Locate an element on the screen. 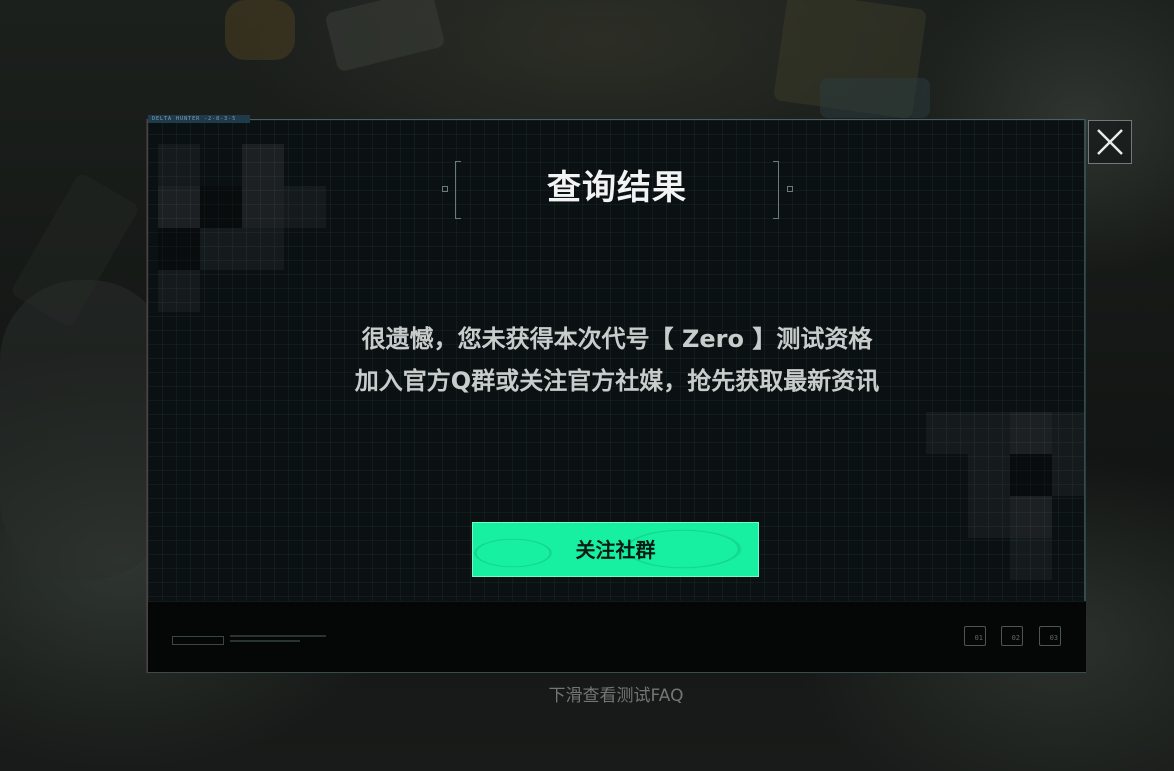 Image resolution: width=1174 pixels, height=771 pixels. close-icon is located at coordinates (1110, 142).